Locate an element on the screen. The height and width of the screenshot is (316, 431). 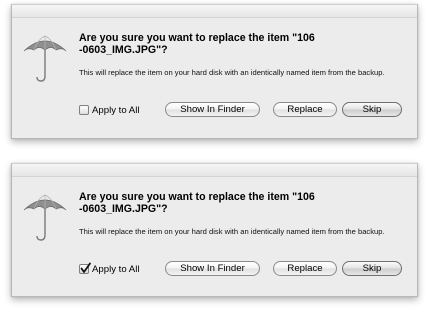
checkmark-icon is located at coordinates (85, 267).